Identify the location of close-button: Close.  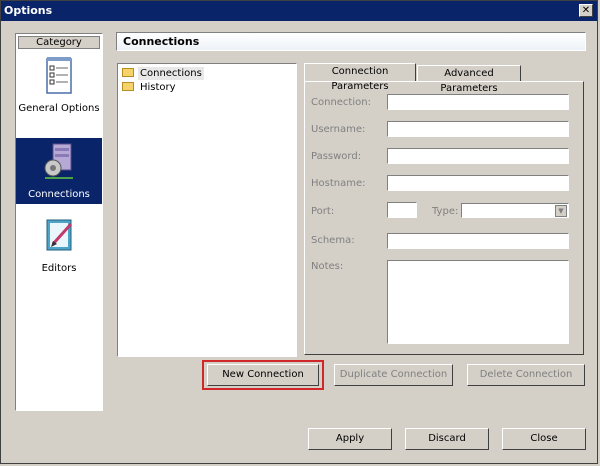
(544, 439).